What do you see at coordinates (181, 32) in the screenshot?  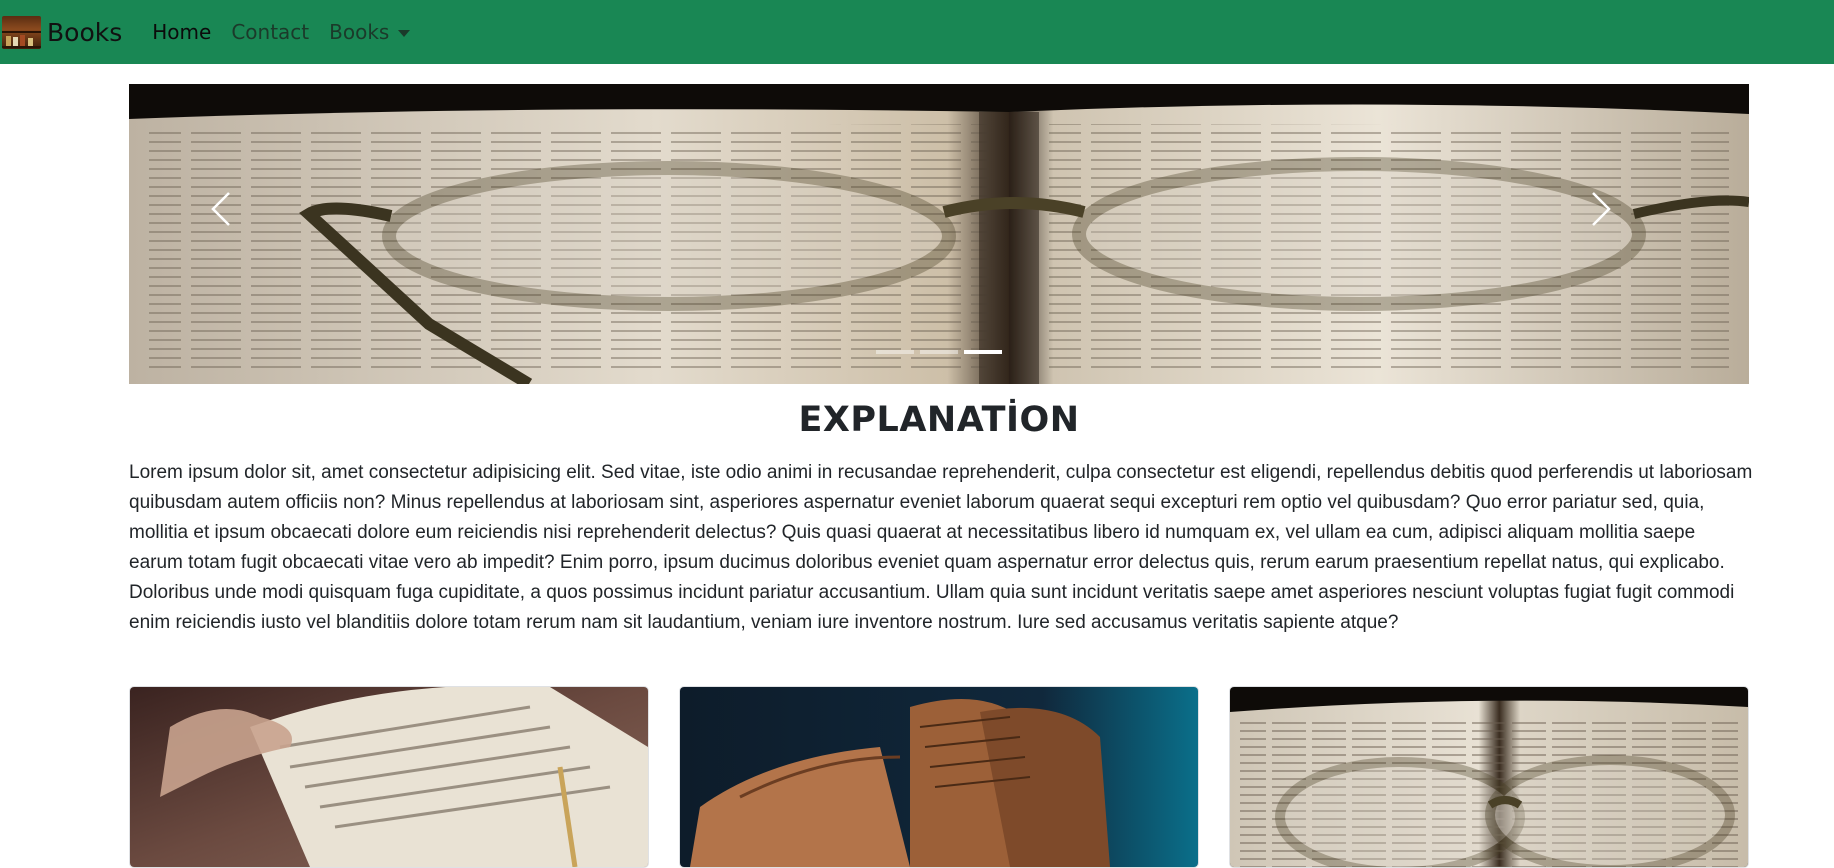 I see `nav-link-home: Home` at bounding box center [181, 32].